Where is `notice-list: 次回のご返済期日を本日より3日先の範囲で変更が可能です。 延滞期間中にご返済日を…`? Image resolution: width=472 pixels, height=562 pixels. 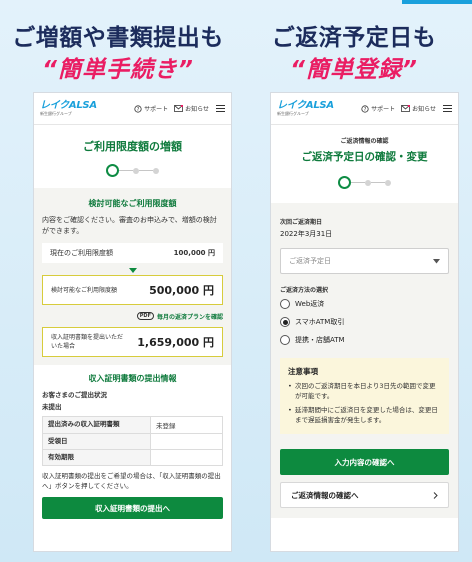 notice-list: 次回のご返済期日を本日より3日先の範囲で変更が可能です。 延滞期間中にご返済日を… is located at coordinates (364, 403).